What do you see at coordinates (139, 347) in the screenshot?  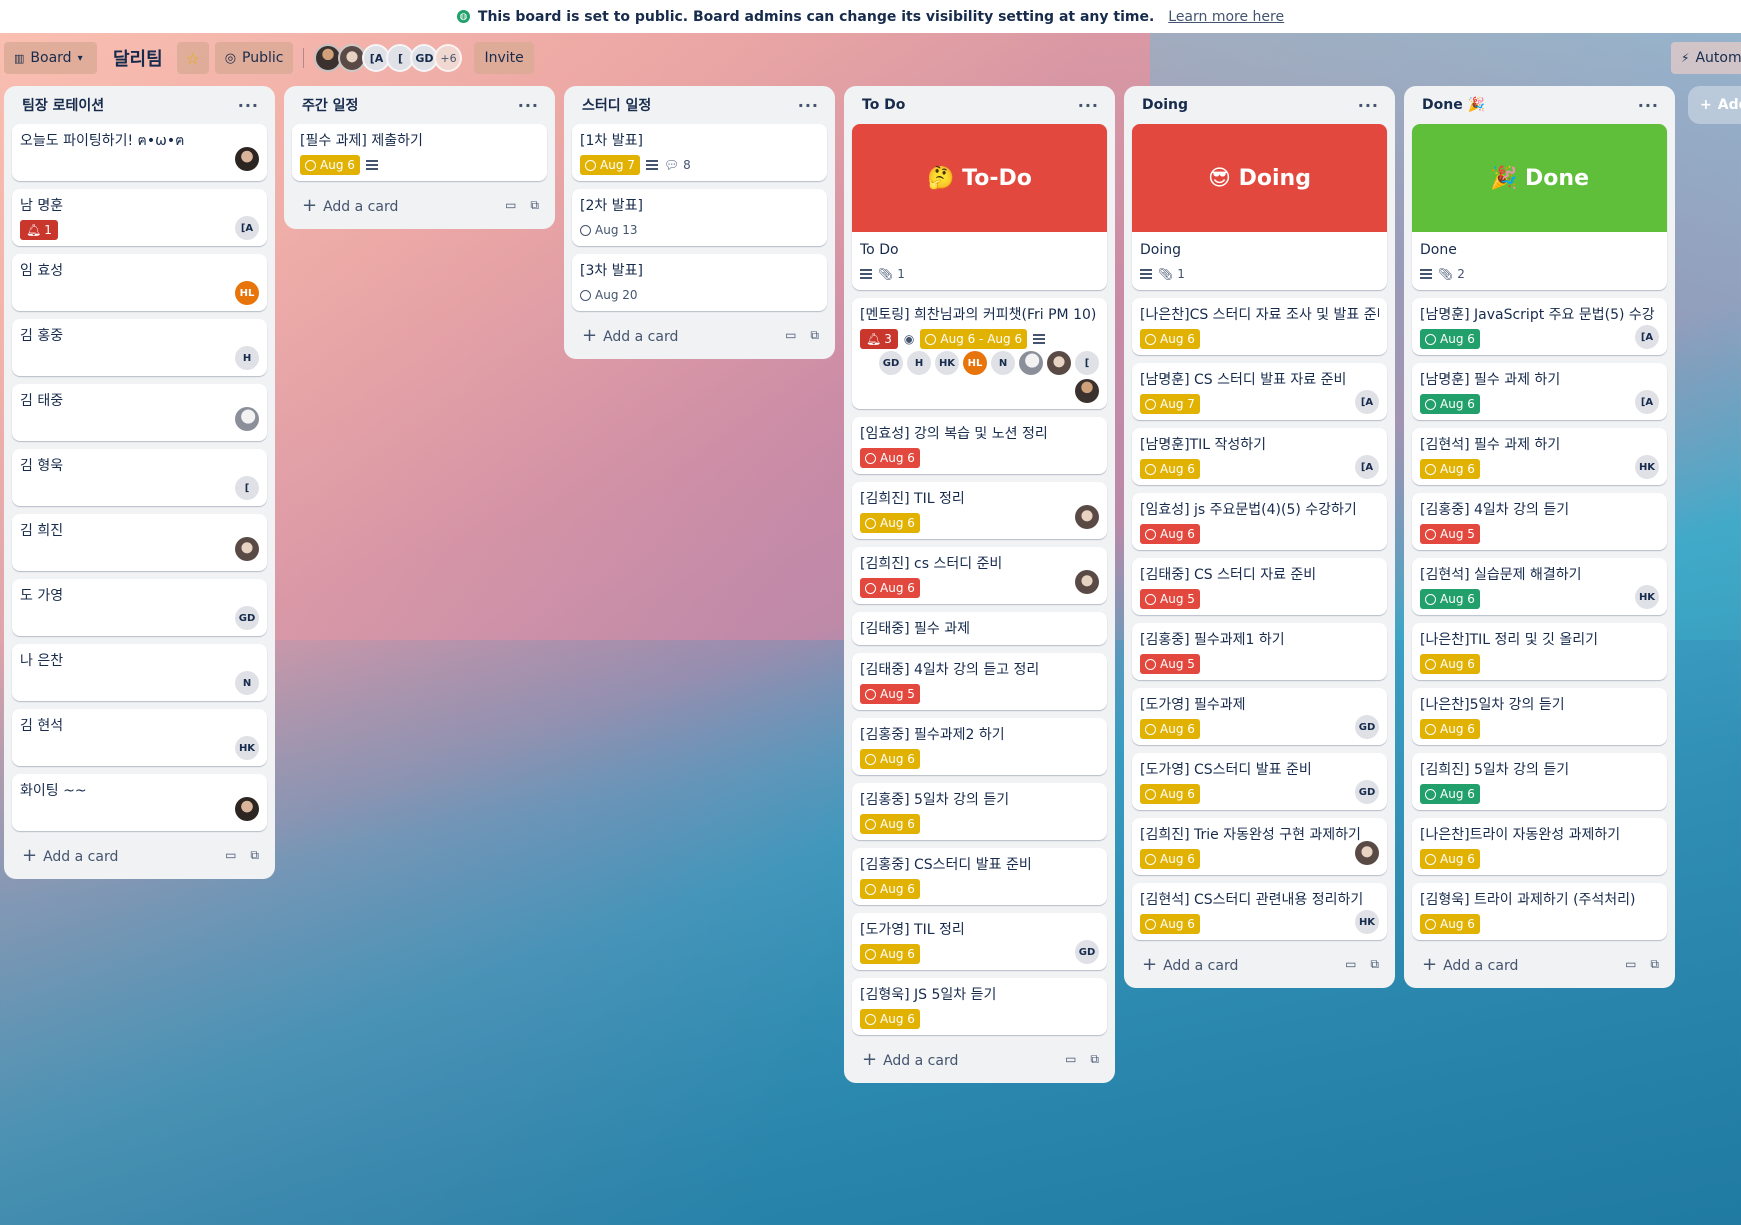 I see `card: 김 홍중 H` at bounding box center [139, 347].